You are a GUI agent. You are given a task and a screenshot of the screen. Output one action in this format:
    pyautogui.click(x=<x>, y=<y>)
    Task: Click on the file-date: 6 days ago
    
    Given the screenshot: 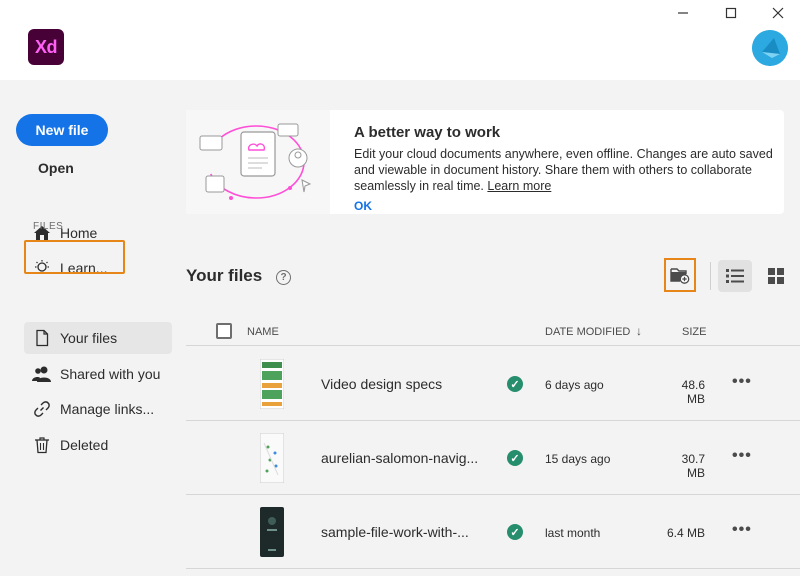 What is the action you would take?
    pyautogui.click(x=574, y=385)
    